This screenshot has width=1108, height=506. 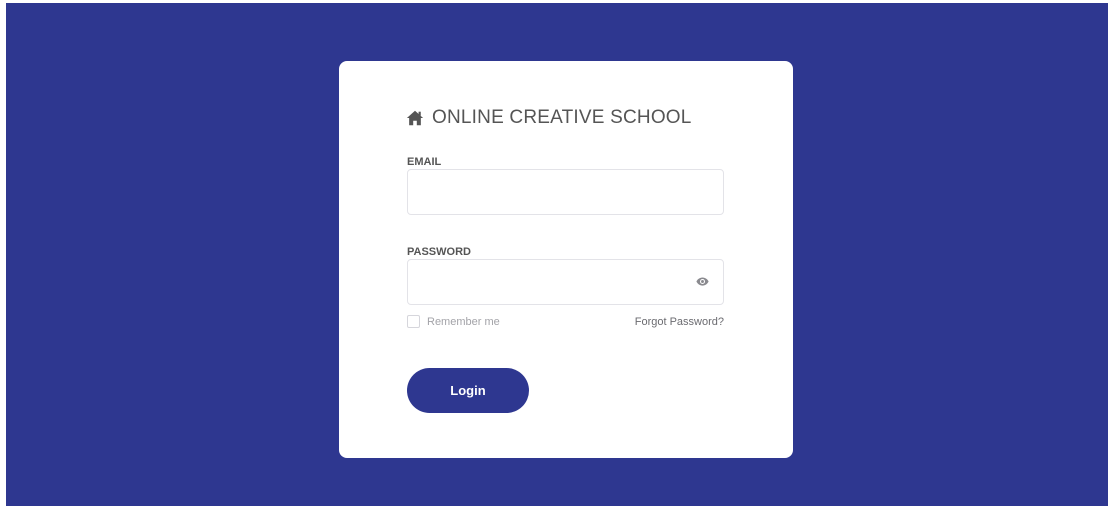 What do you see at coordinates (702, 281) in the screenshot?
I see `eye-icon` at bounding box center [702, 281].